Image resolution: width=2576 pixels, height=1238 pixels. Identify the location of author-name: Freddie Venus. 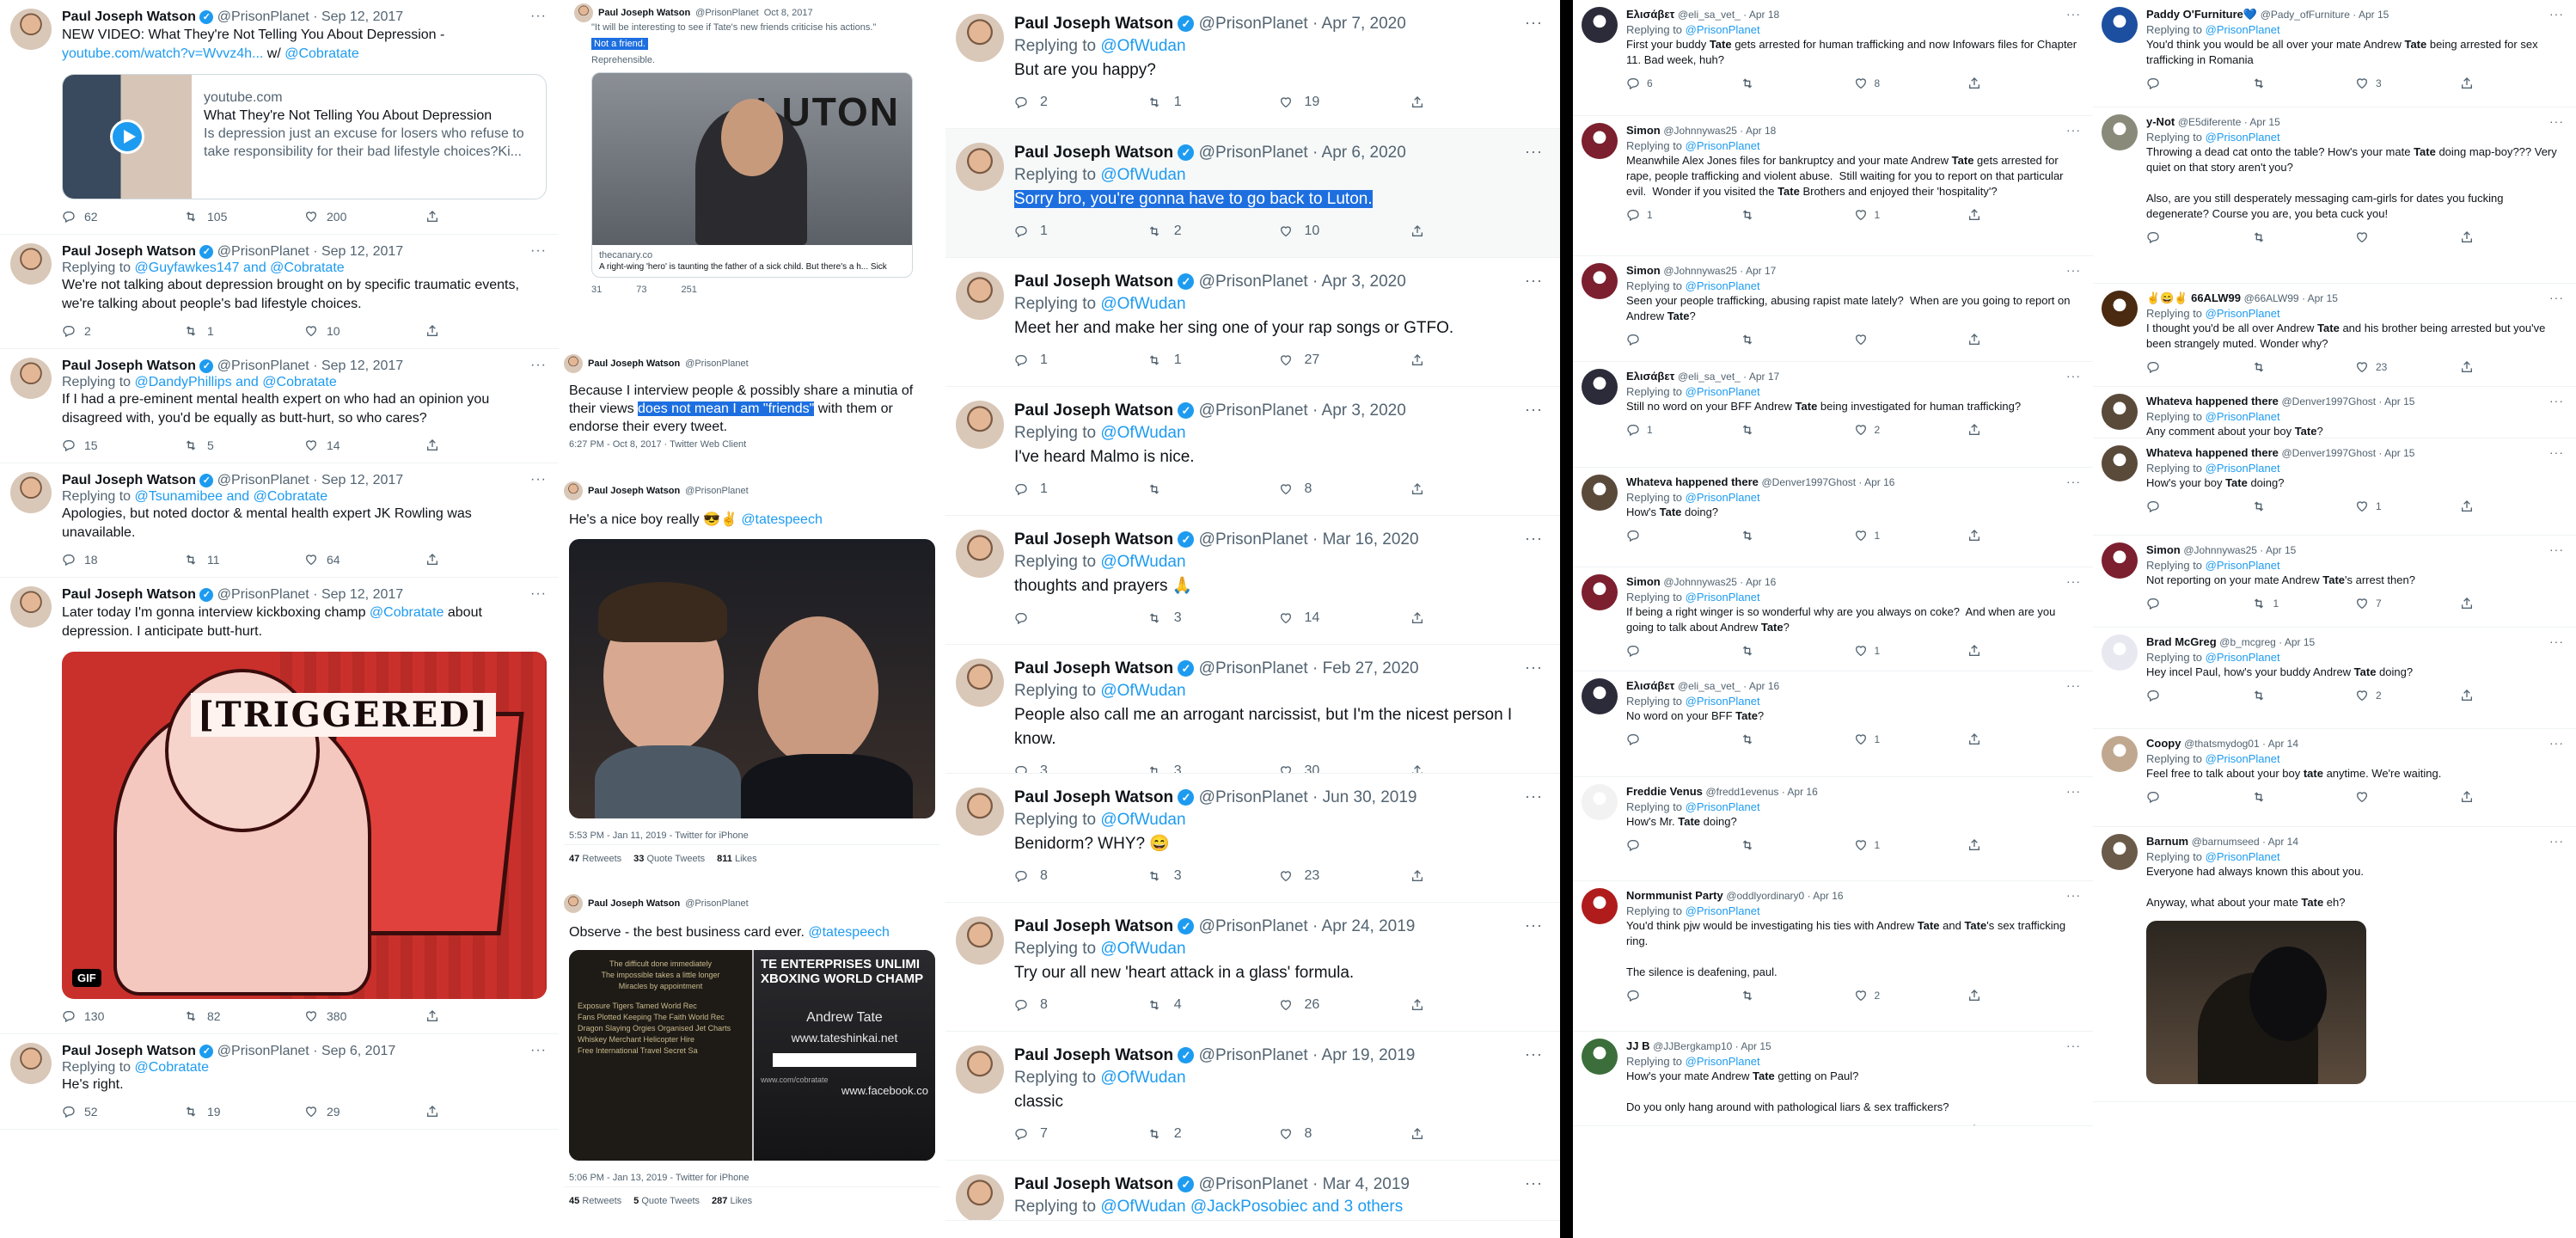
(1664, 791).